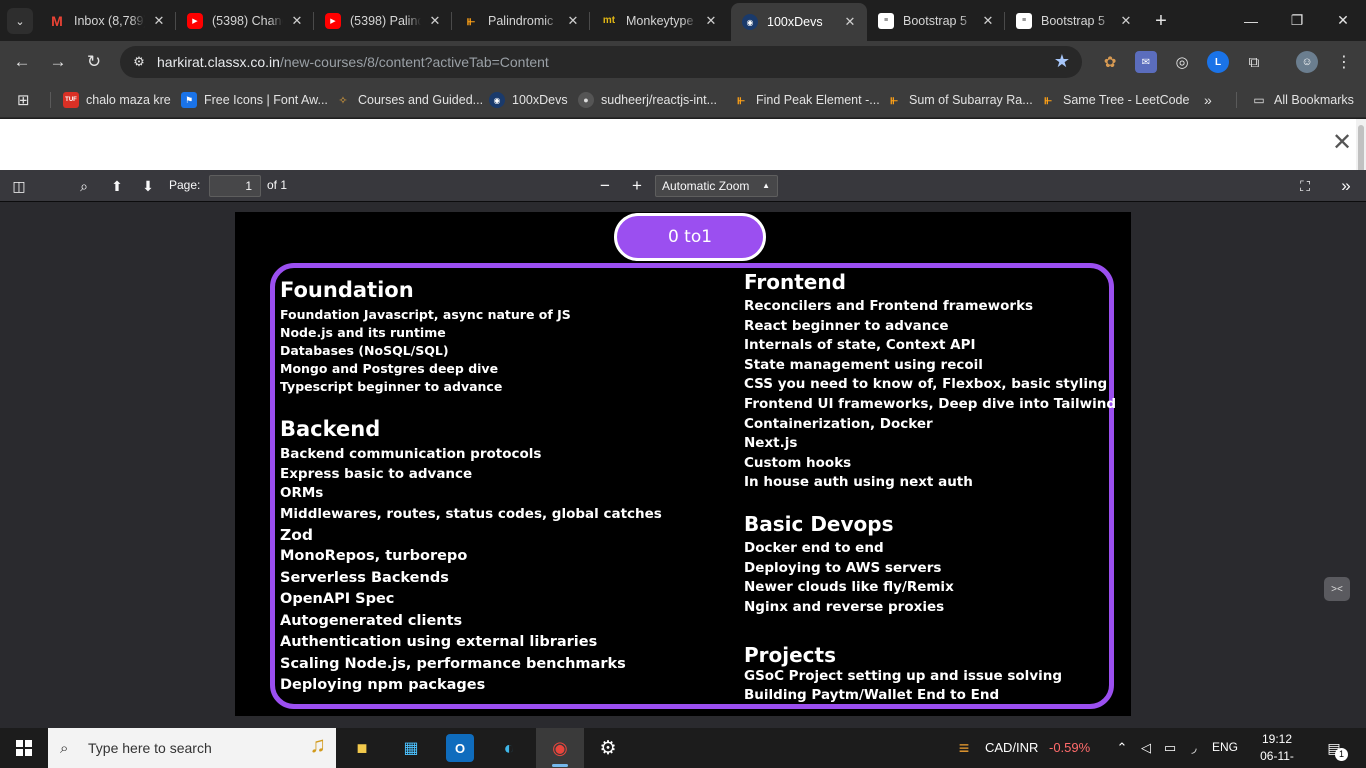 The width and height of the screenshot is (1366, 768). I want to click on profile-avatar-icon: ☺, so click(1307, 62).